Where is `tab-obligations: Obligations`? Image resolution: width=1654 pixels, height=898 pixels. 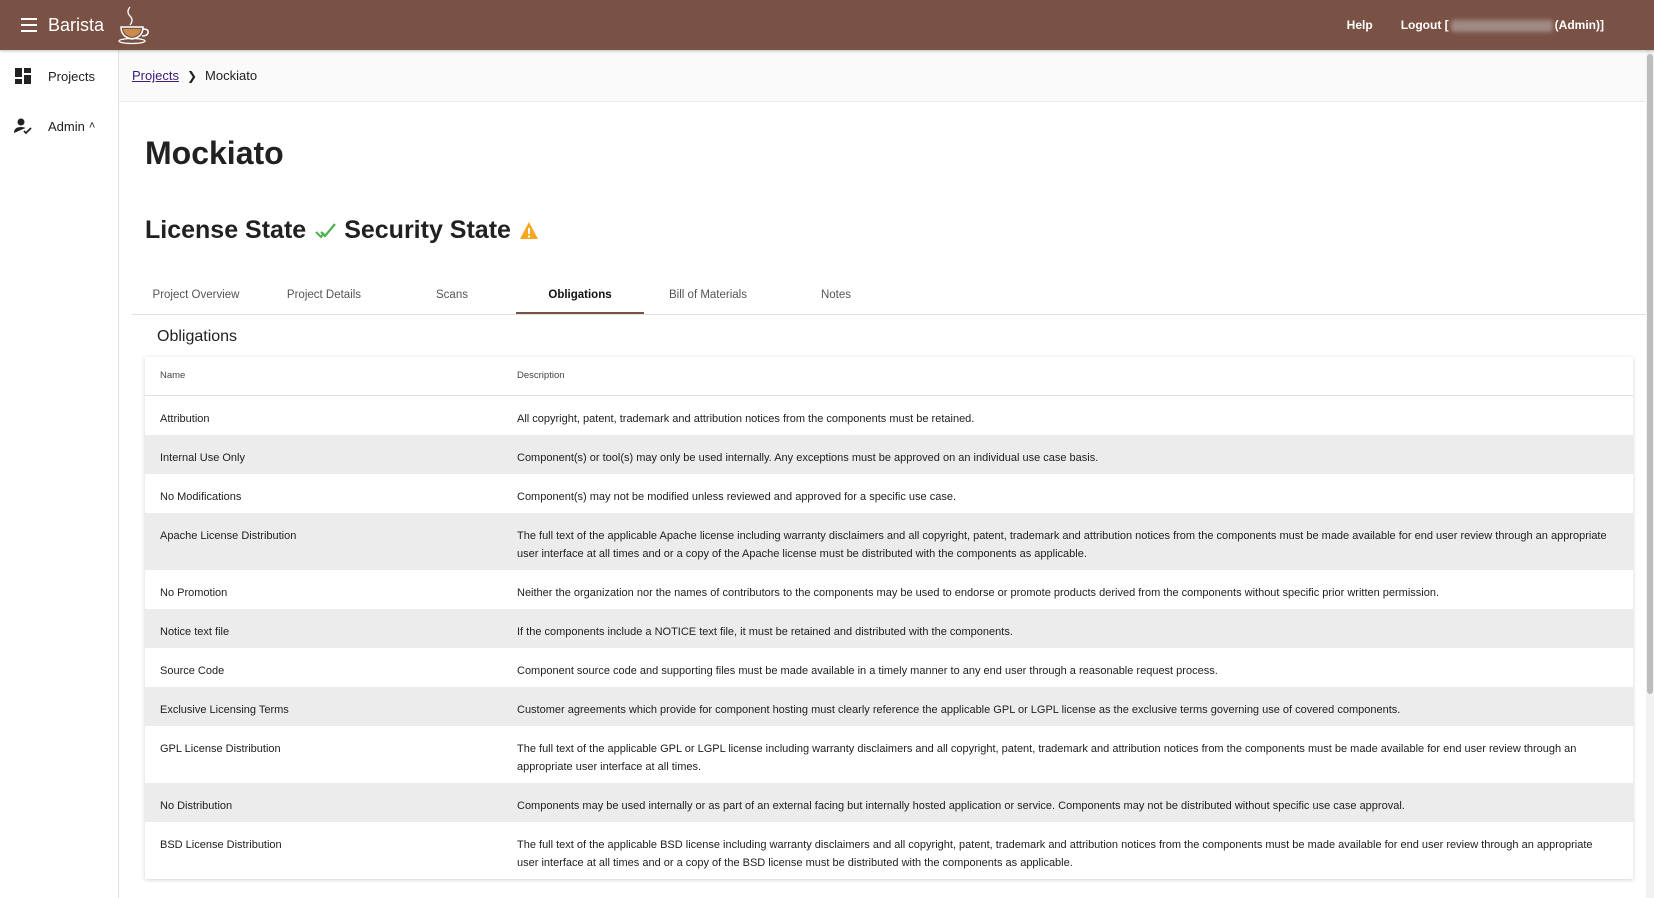
tab-obligations: Obligations is located at coordinates (580, 296).